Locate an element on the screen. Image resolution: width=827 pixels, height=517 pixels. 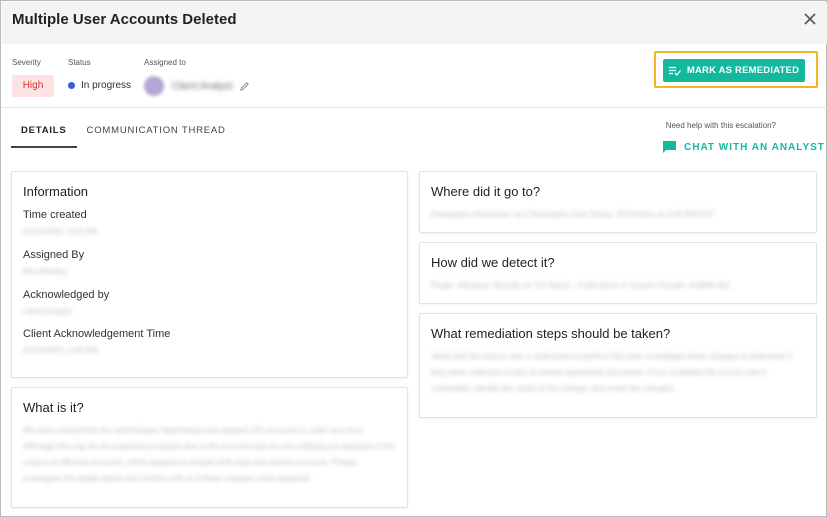
information-title: Information is located at coordinates (56, 191).